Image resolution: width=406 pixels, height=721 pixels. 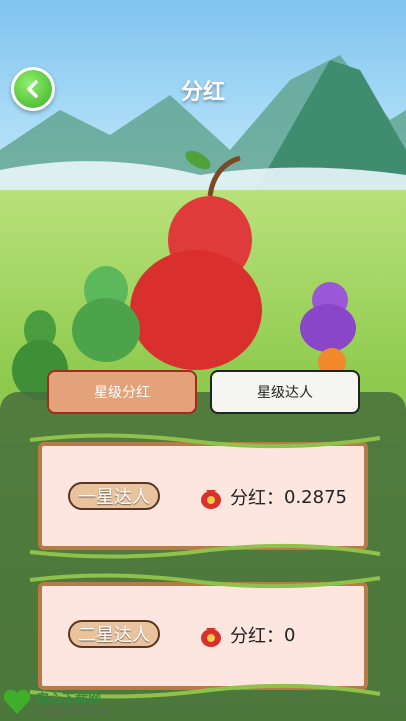 What do you see at coordinates (315, 497) in the screenshot?
I see `bonus-value: 0.2875` at bounding box center [315, 497].